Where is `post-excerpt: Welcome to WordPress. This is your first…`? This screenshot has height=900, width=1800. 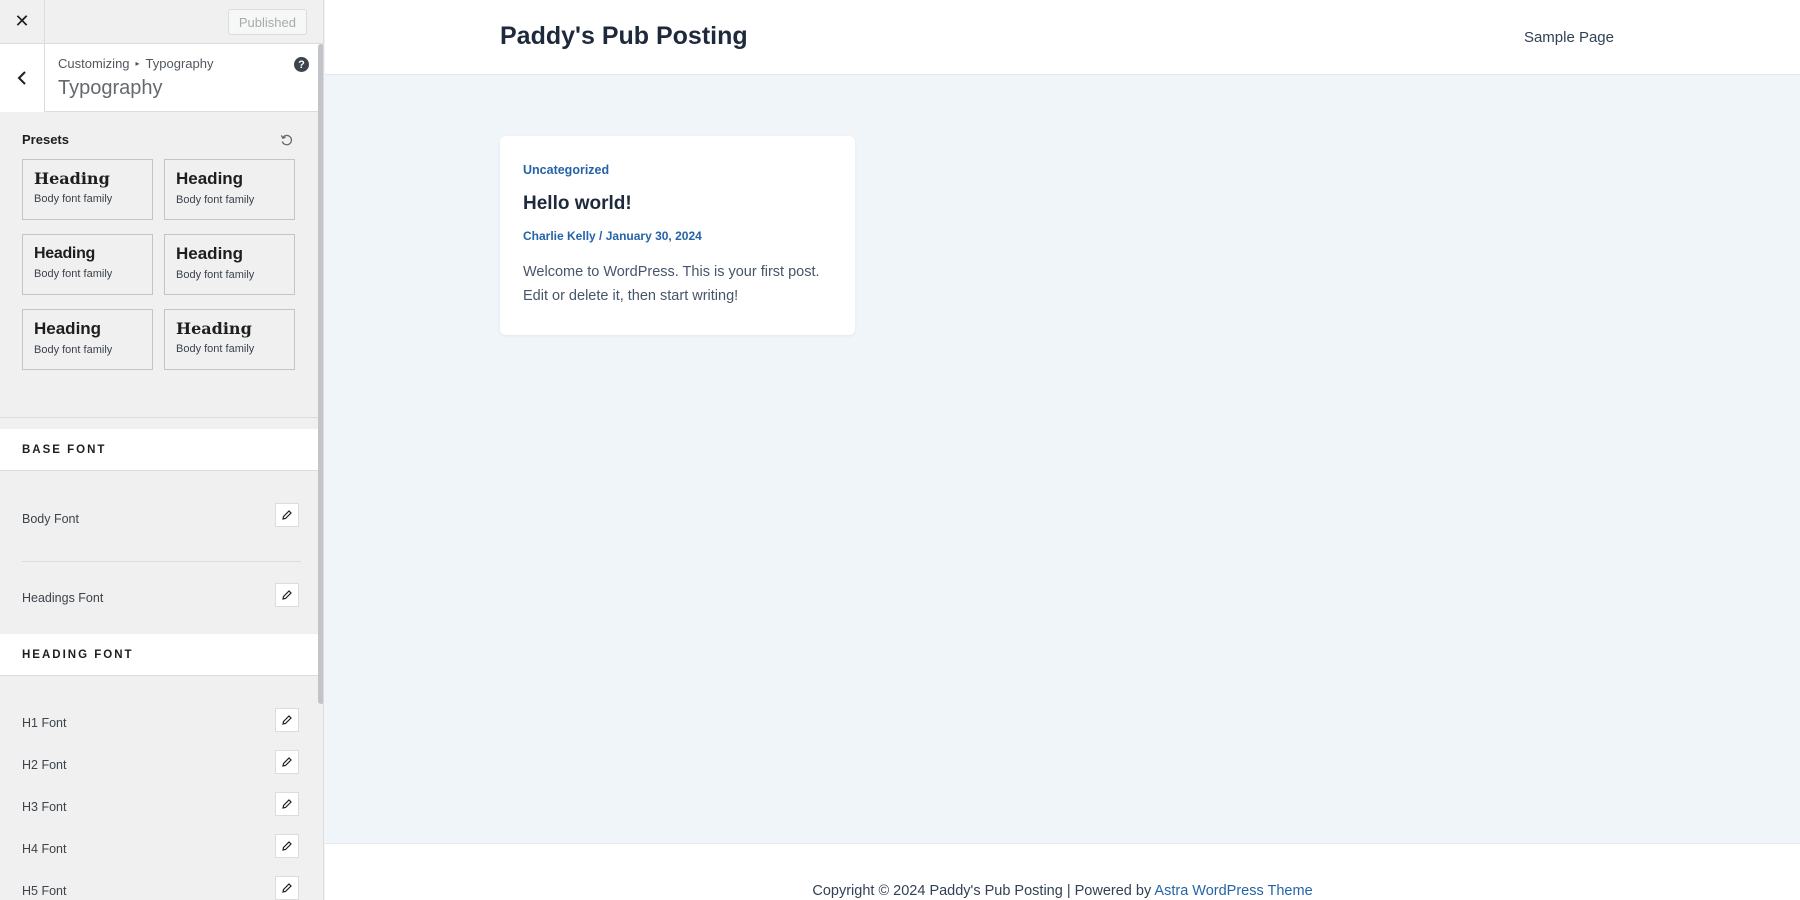 post-excerpt: Welcome to WordPress. This is your first… is located at coordinates (671, 284).